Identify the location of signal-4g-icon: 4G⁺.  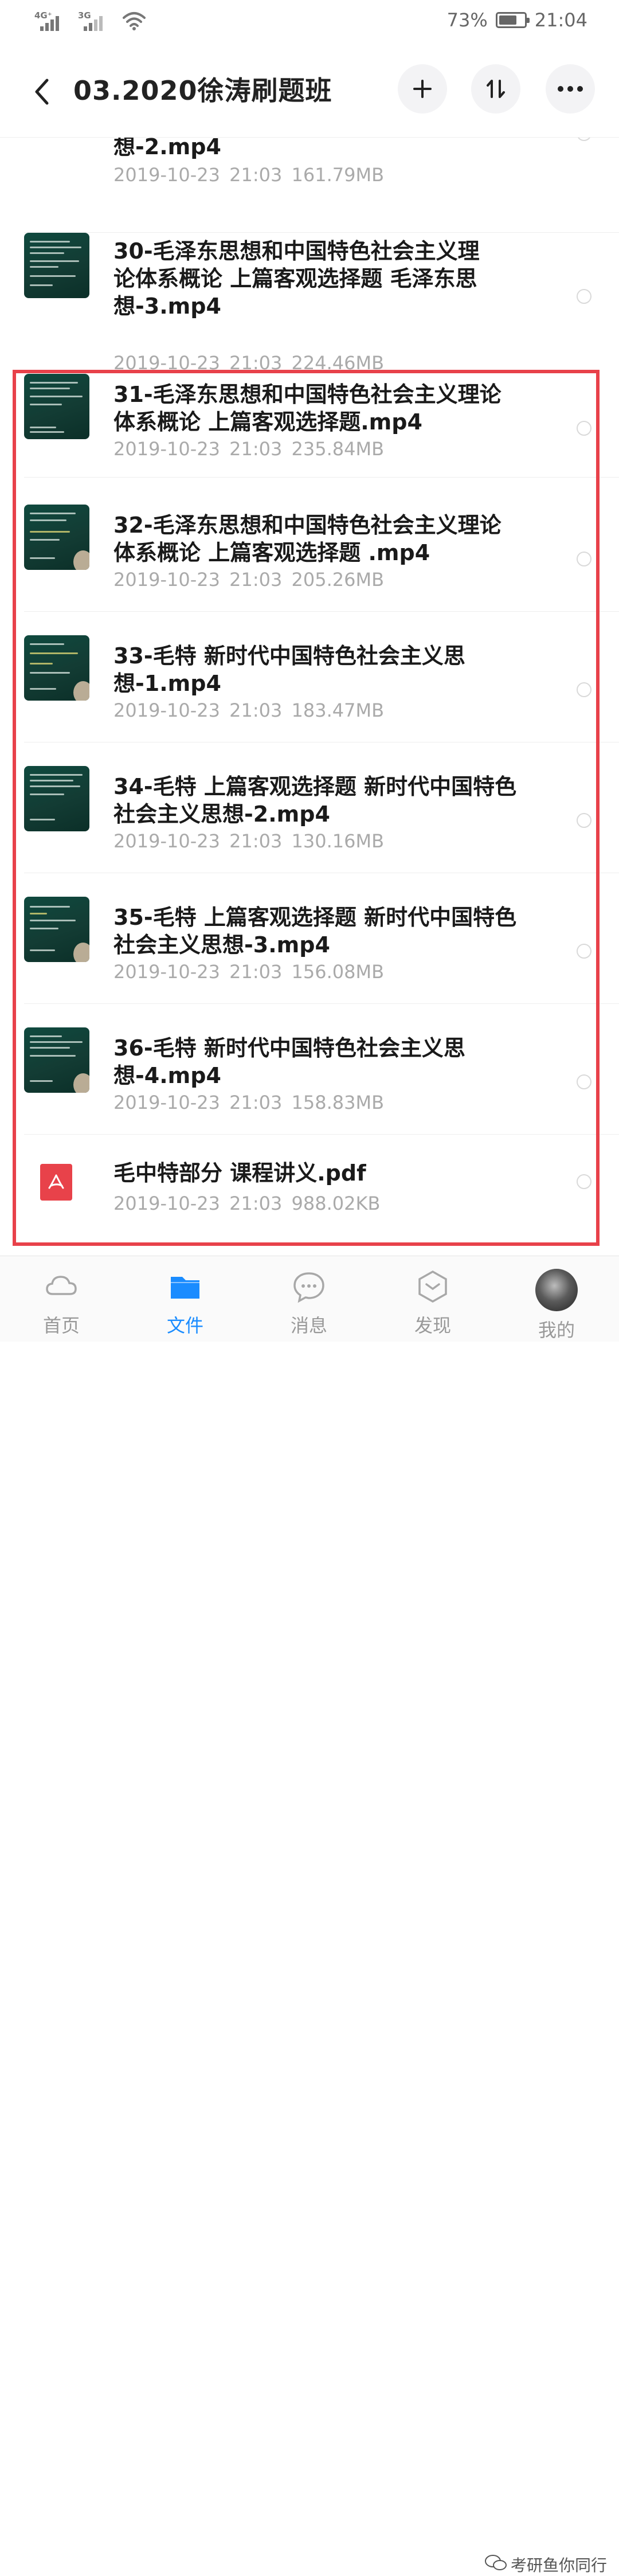
(49, 20).